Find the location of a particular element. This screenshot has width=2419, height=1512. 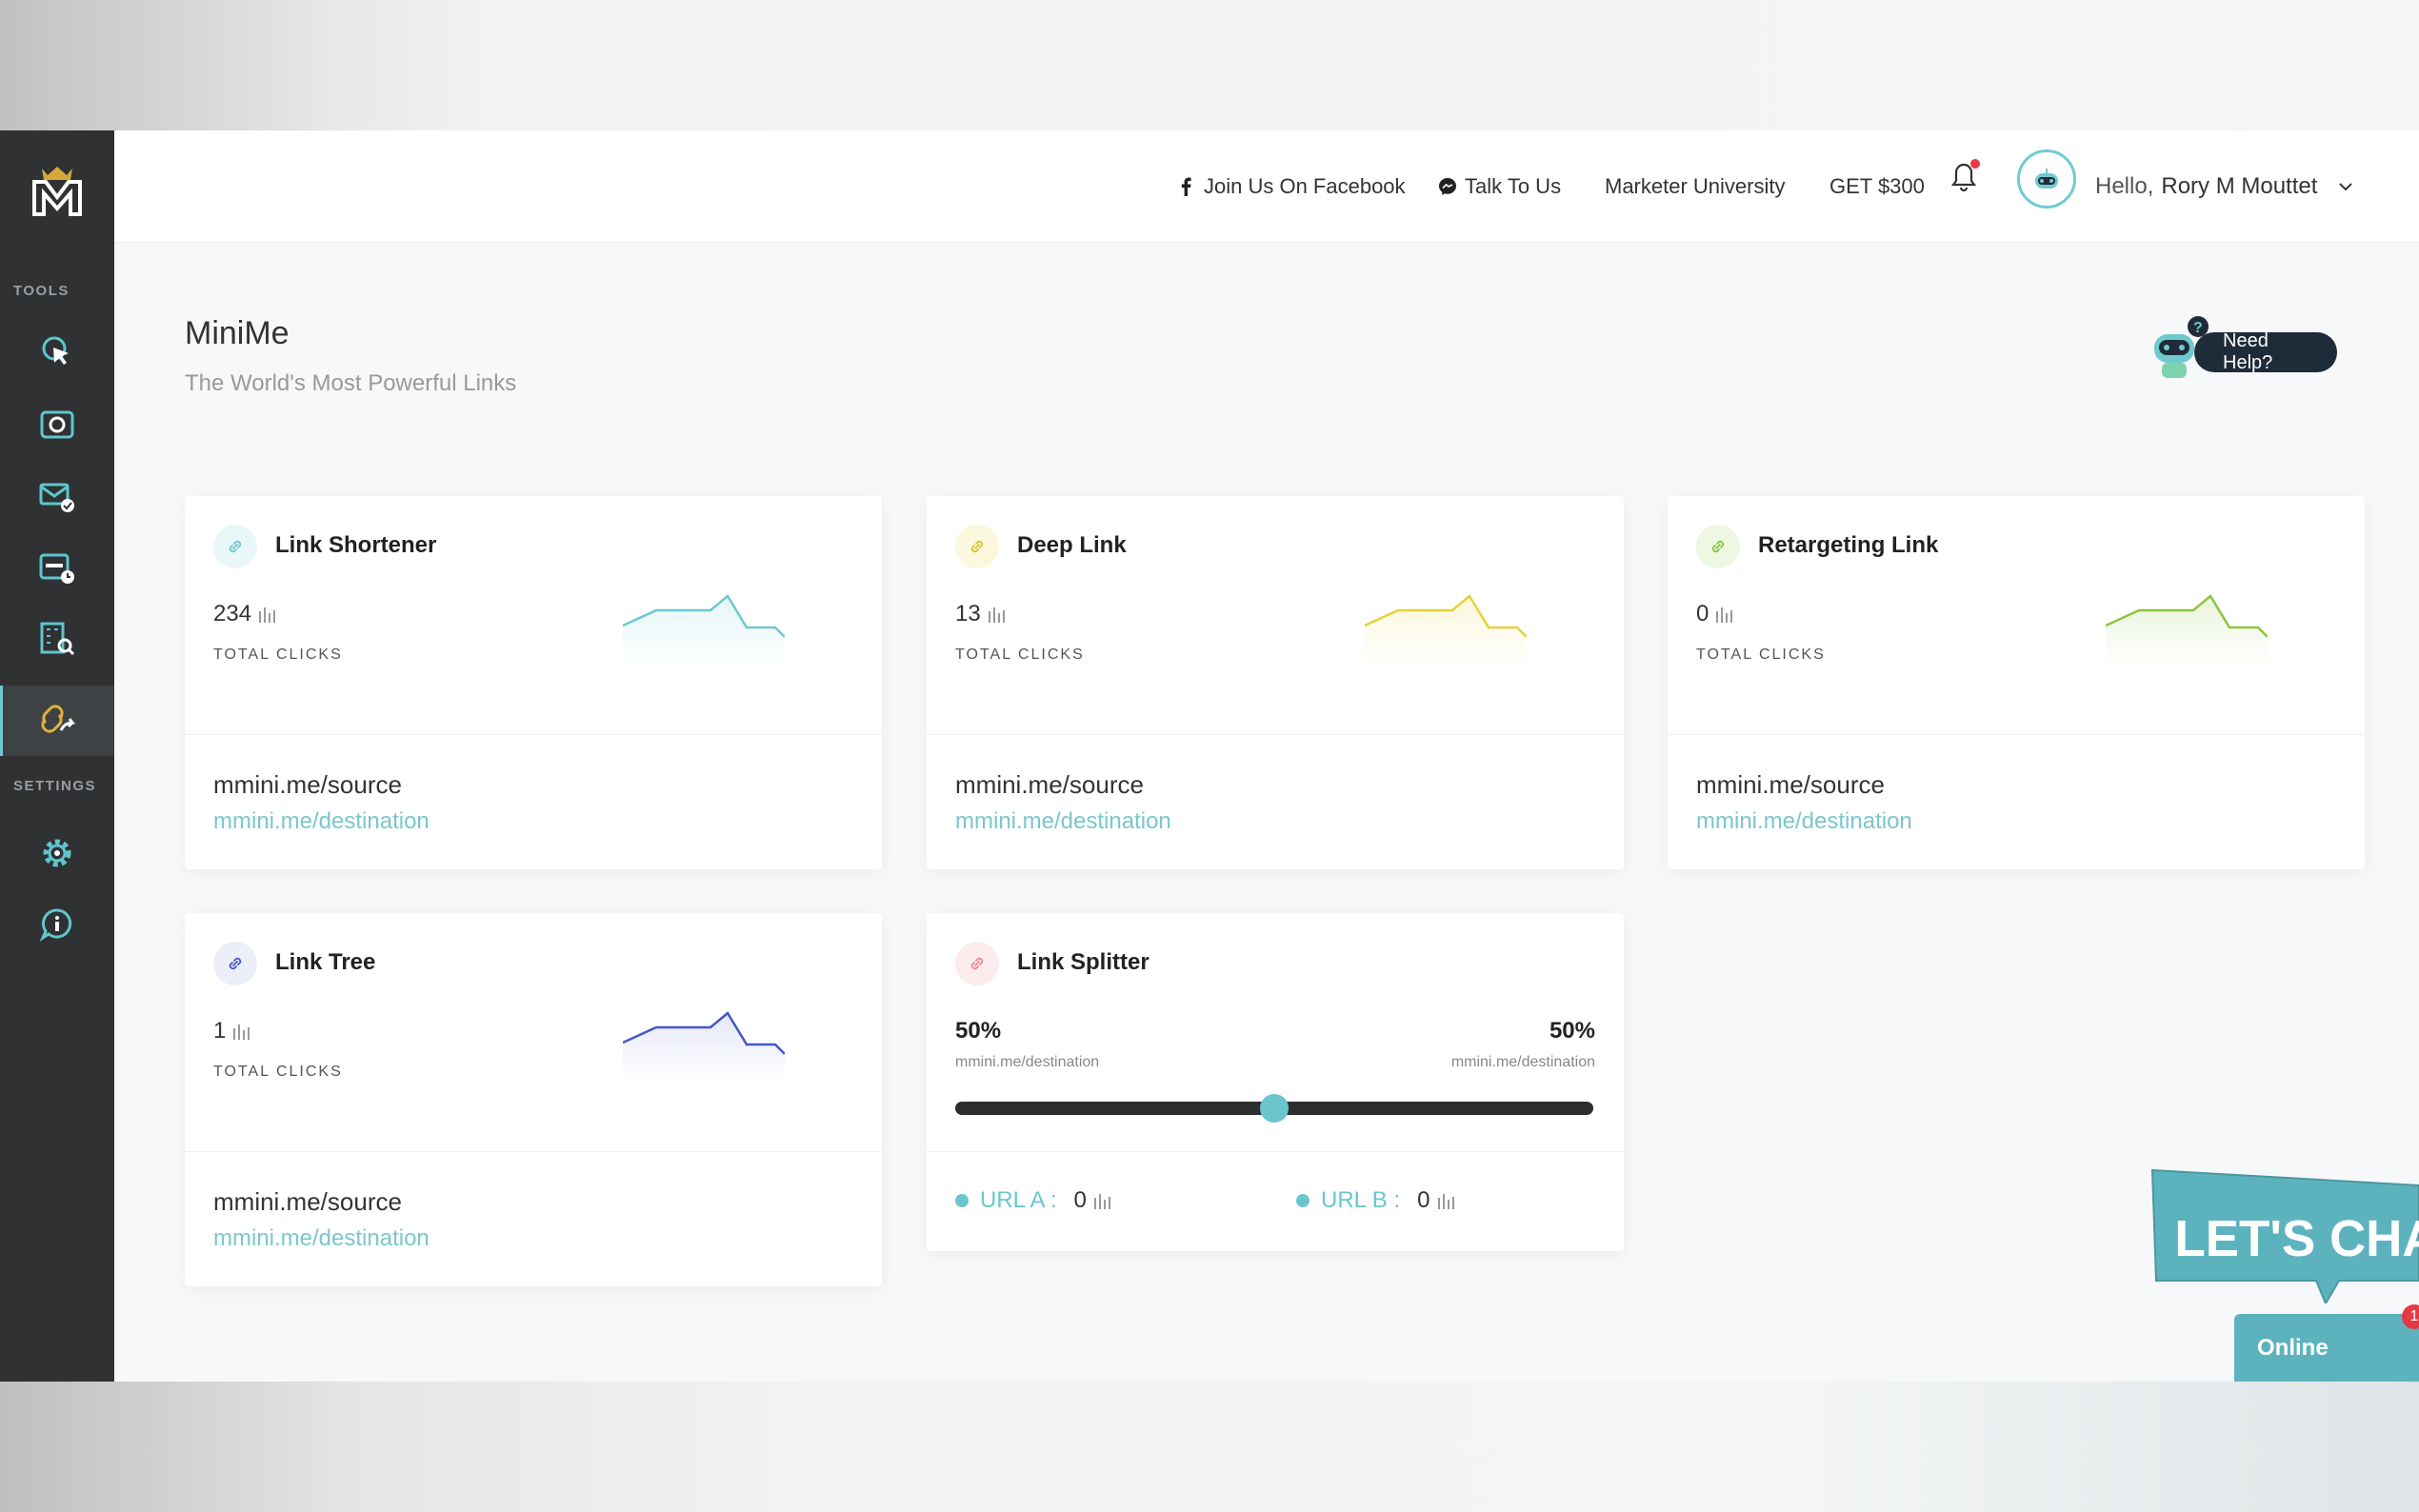

url-b-value: 0 is located at coordinates (1423, 1200).